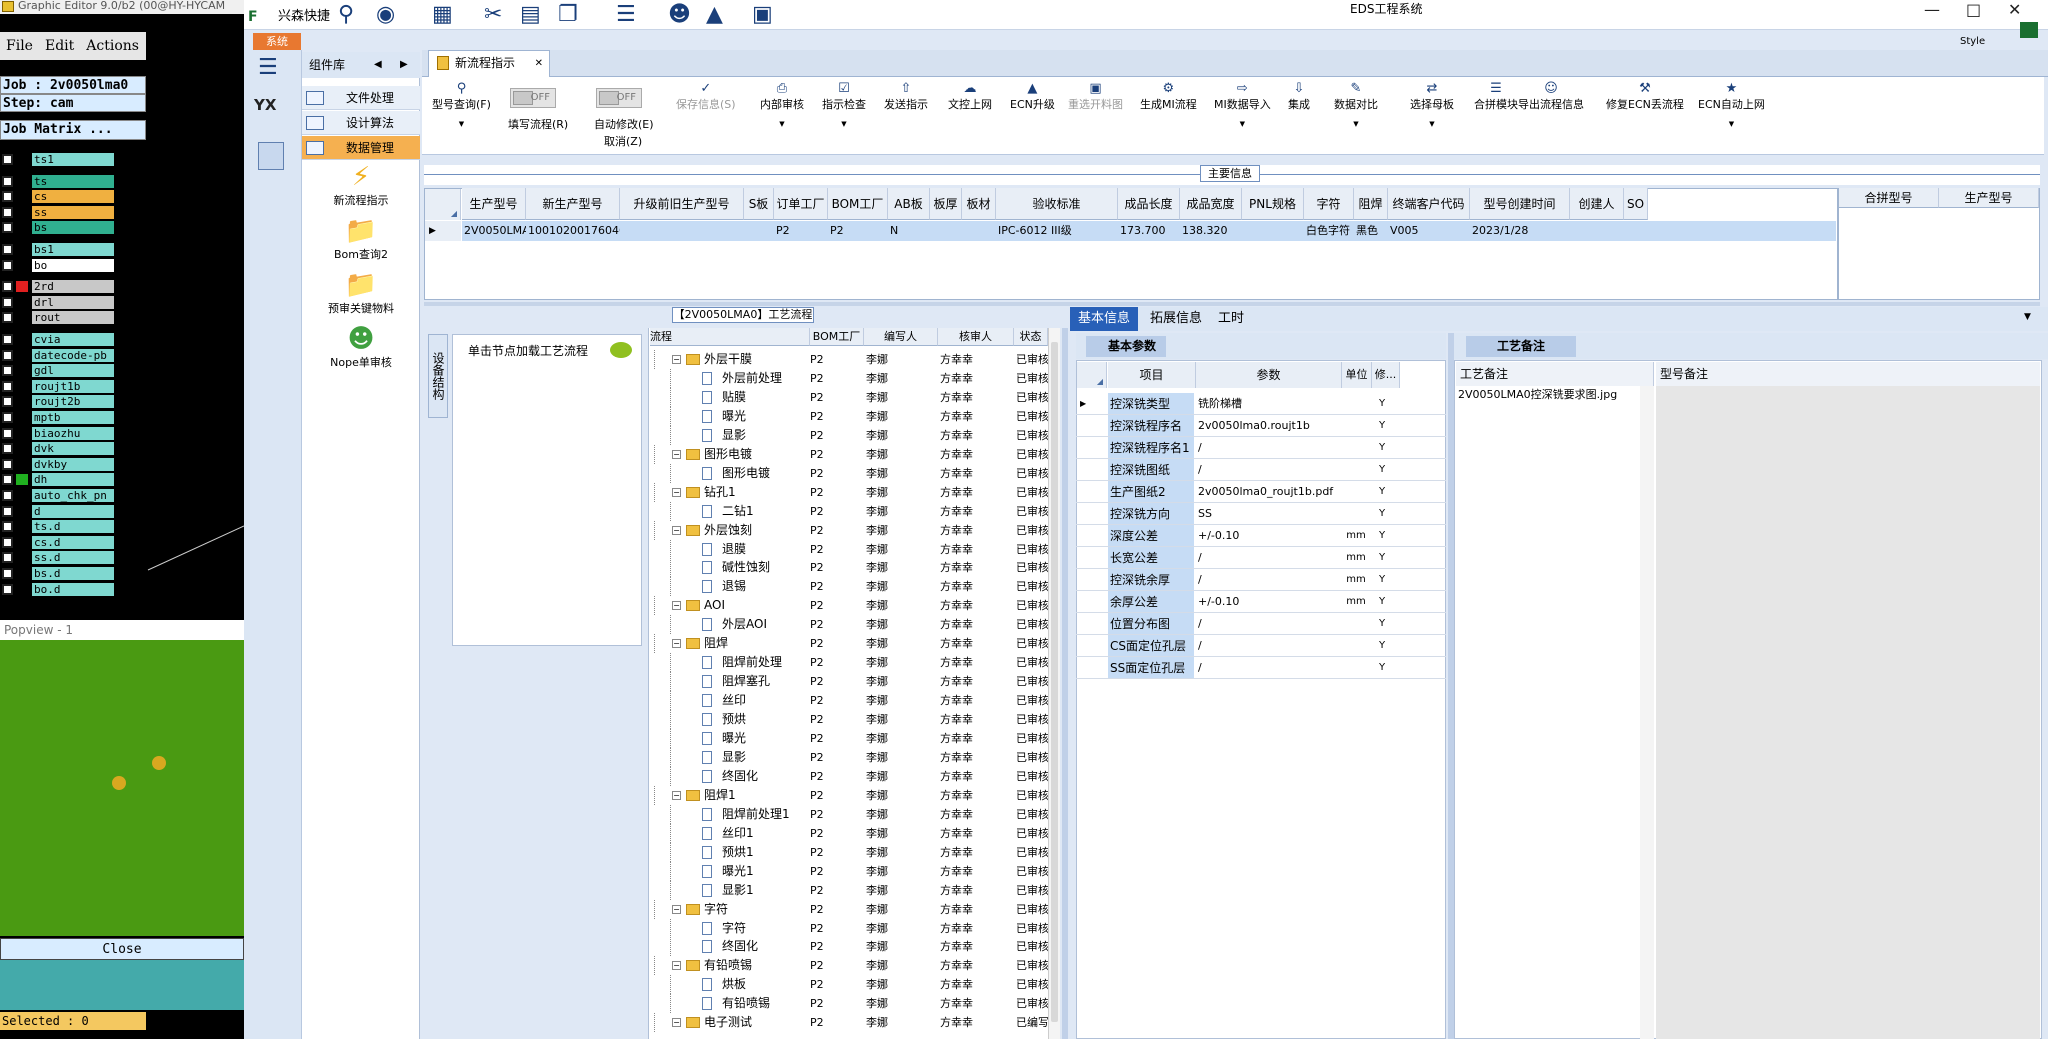 The image size is (2048, 1039). I want to click on table-cell: 173.700, so click(1149, 231).